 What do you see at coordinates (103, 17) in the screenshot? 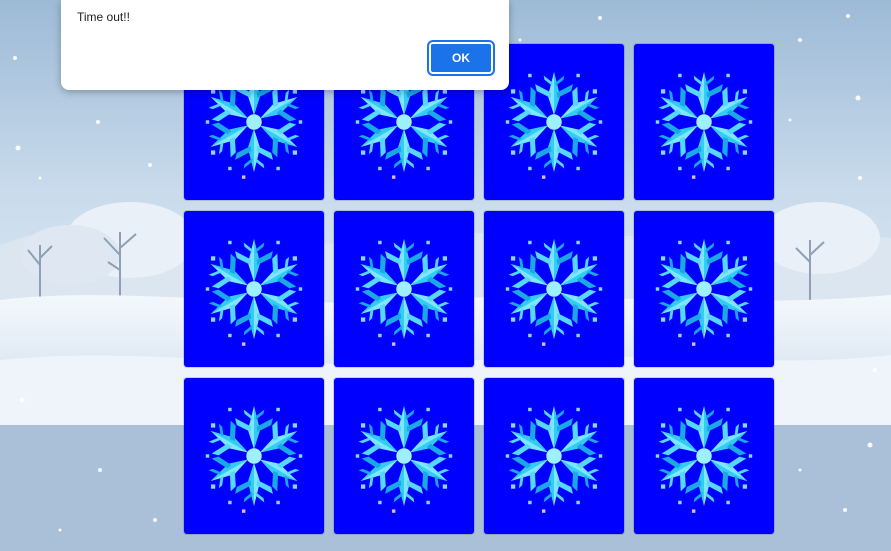
I see `alert-message: Time out!!` at bounding box center [103, 17].